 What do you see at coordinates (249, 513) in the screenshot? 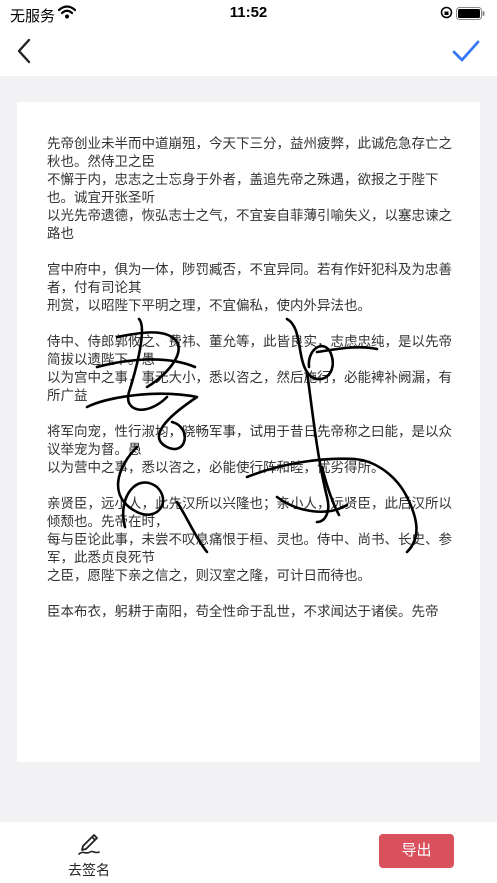
I see `document-line: 亲贤臣，远小人，此先汉所以兴隆也；亲小人，远贤臣，此后汉所以倾颓也。先帝在时，` at bounding box center [249, 513].